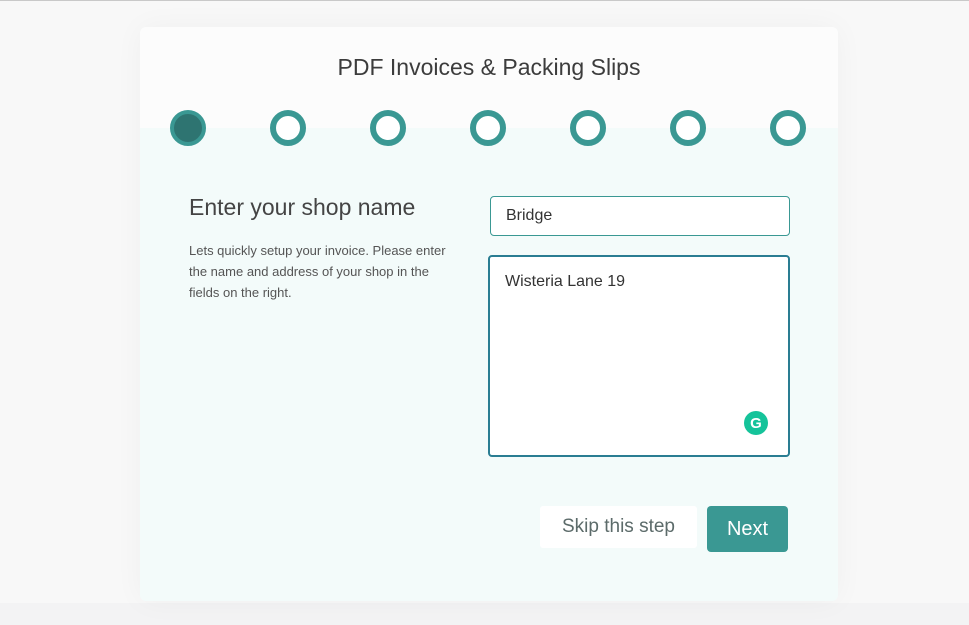 This screenshot has height=625, width=969. I want to click on step-4-dot, so click(488, 128).